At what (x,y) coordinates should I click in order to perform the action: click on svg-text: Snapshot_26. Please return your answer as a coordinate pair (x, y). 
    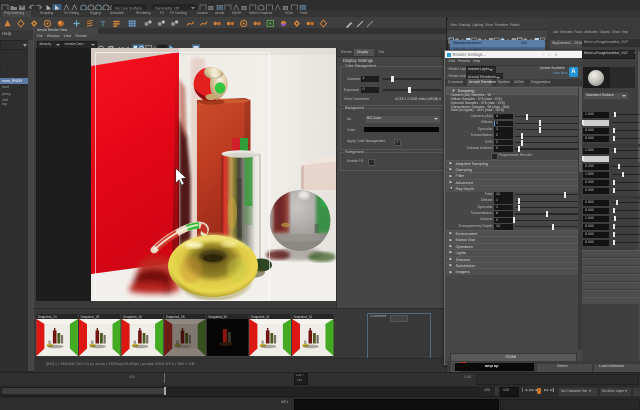
    Looking at the image, I should click on (132, 317).